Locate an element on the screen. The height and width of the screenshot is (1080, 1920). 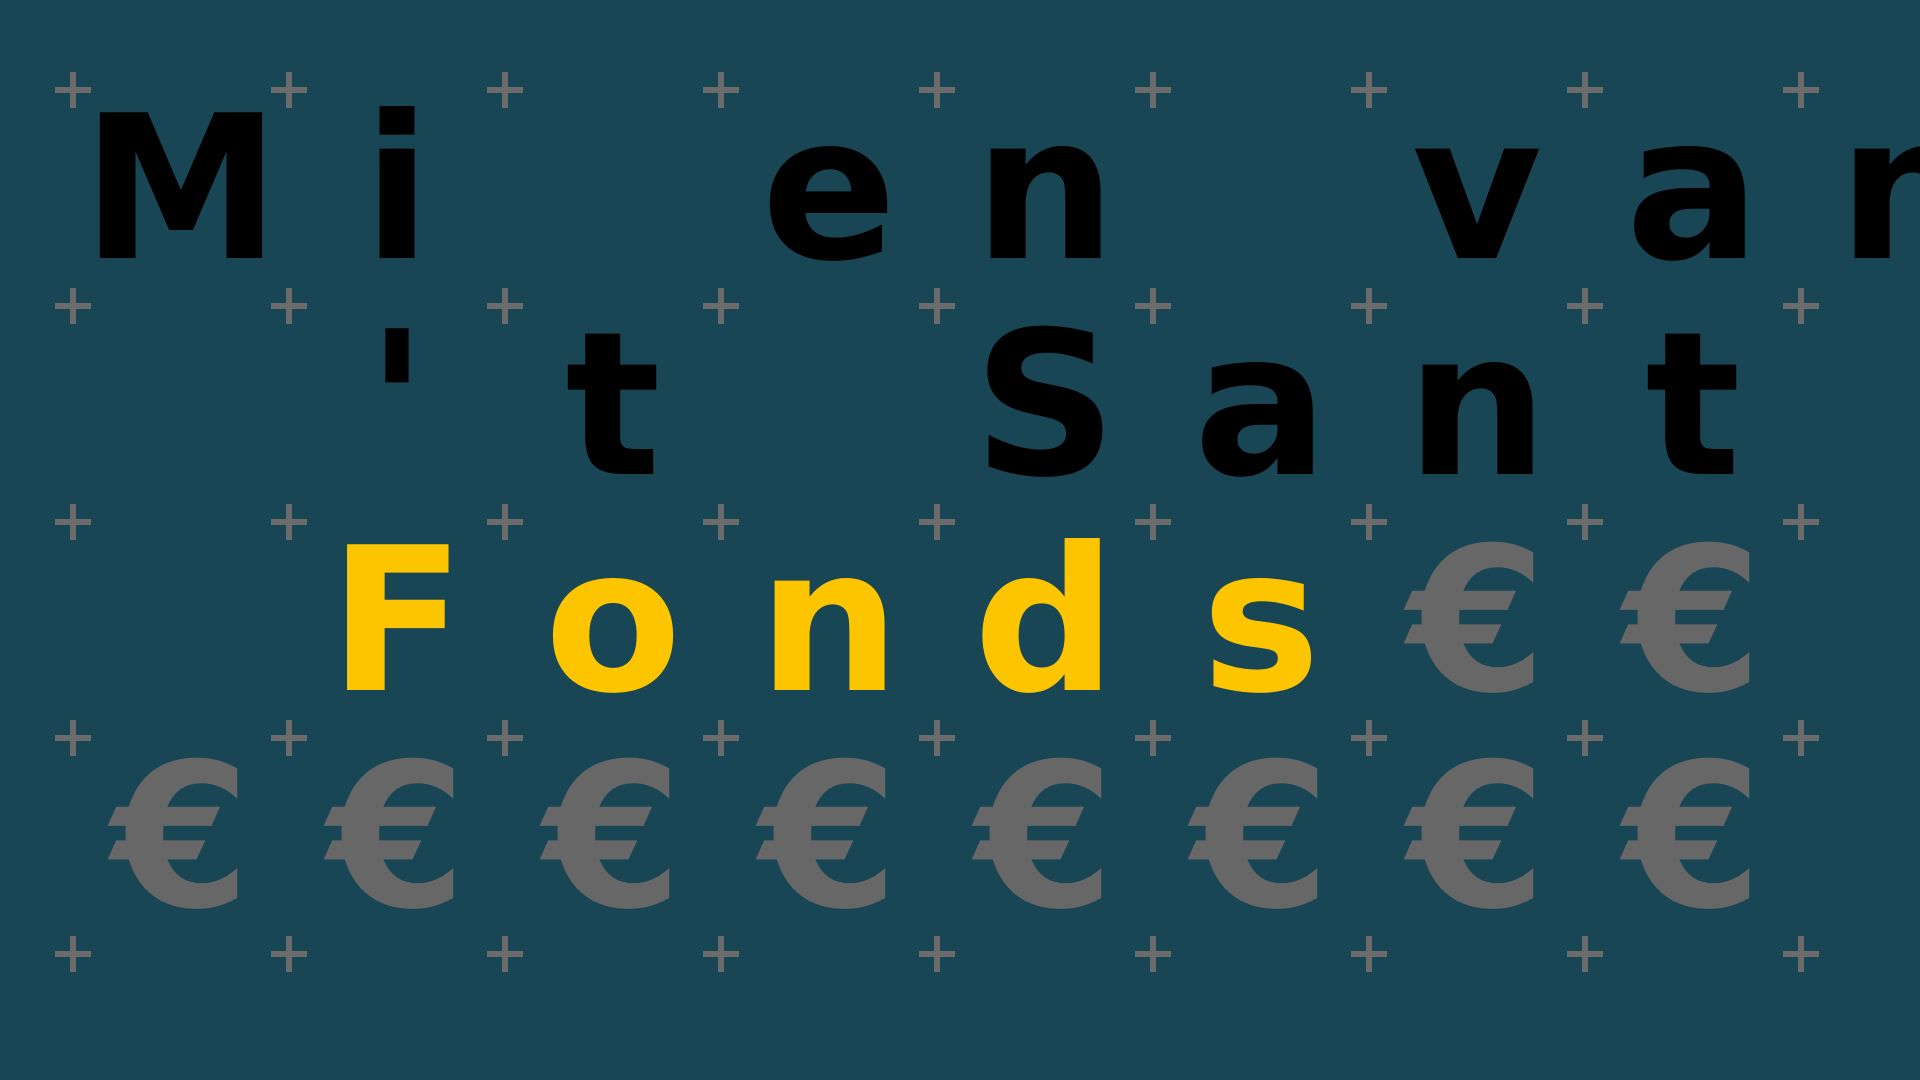
letter-tile: o is located at coordinates (613, 621).